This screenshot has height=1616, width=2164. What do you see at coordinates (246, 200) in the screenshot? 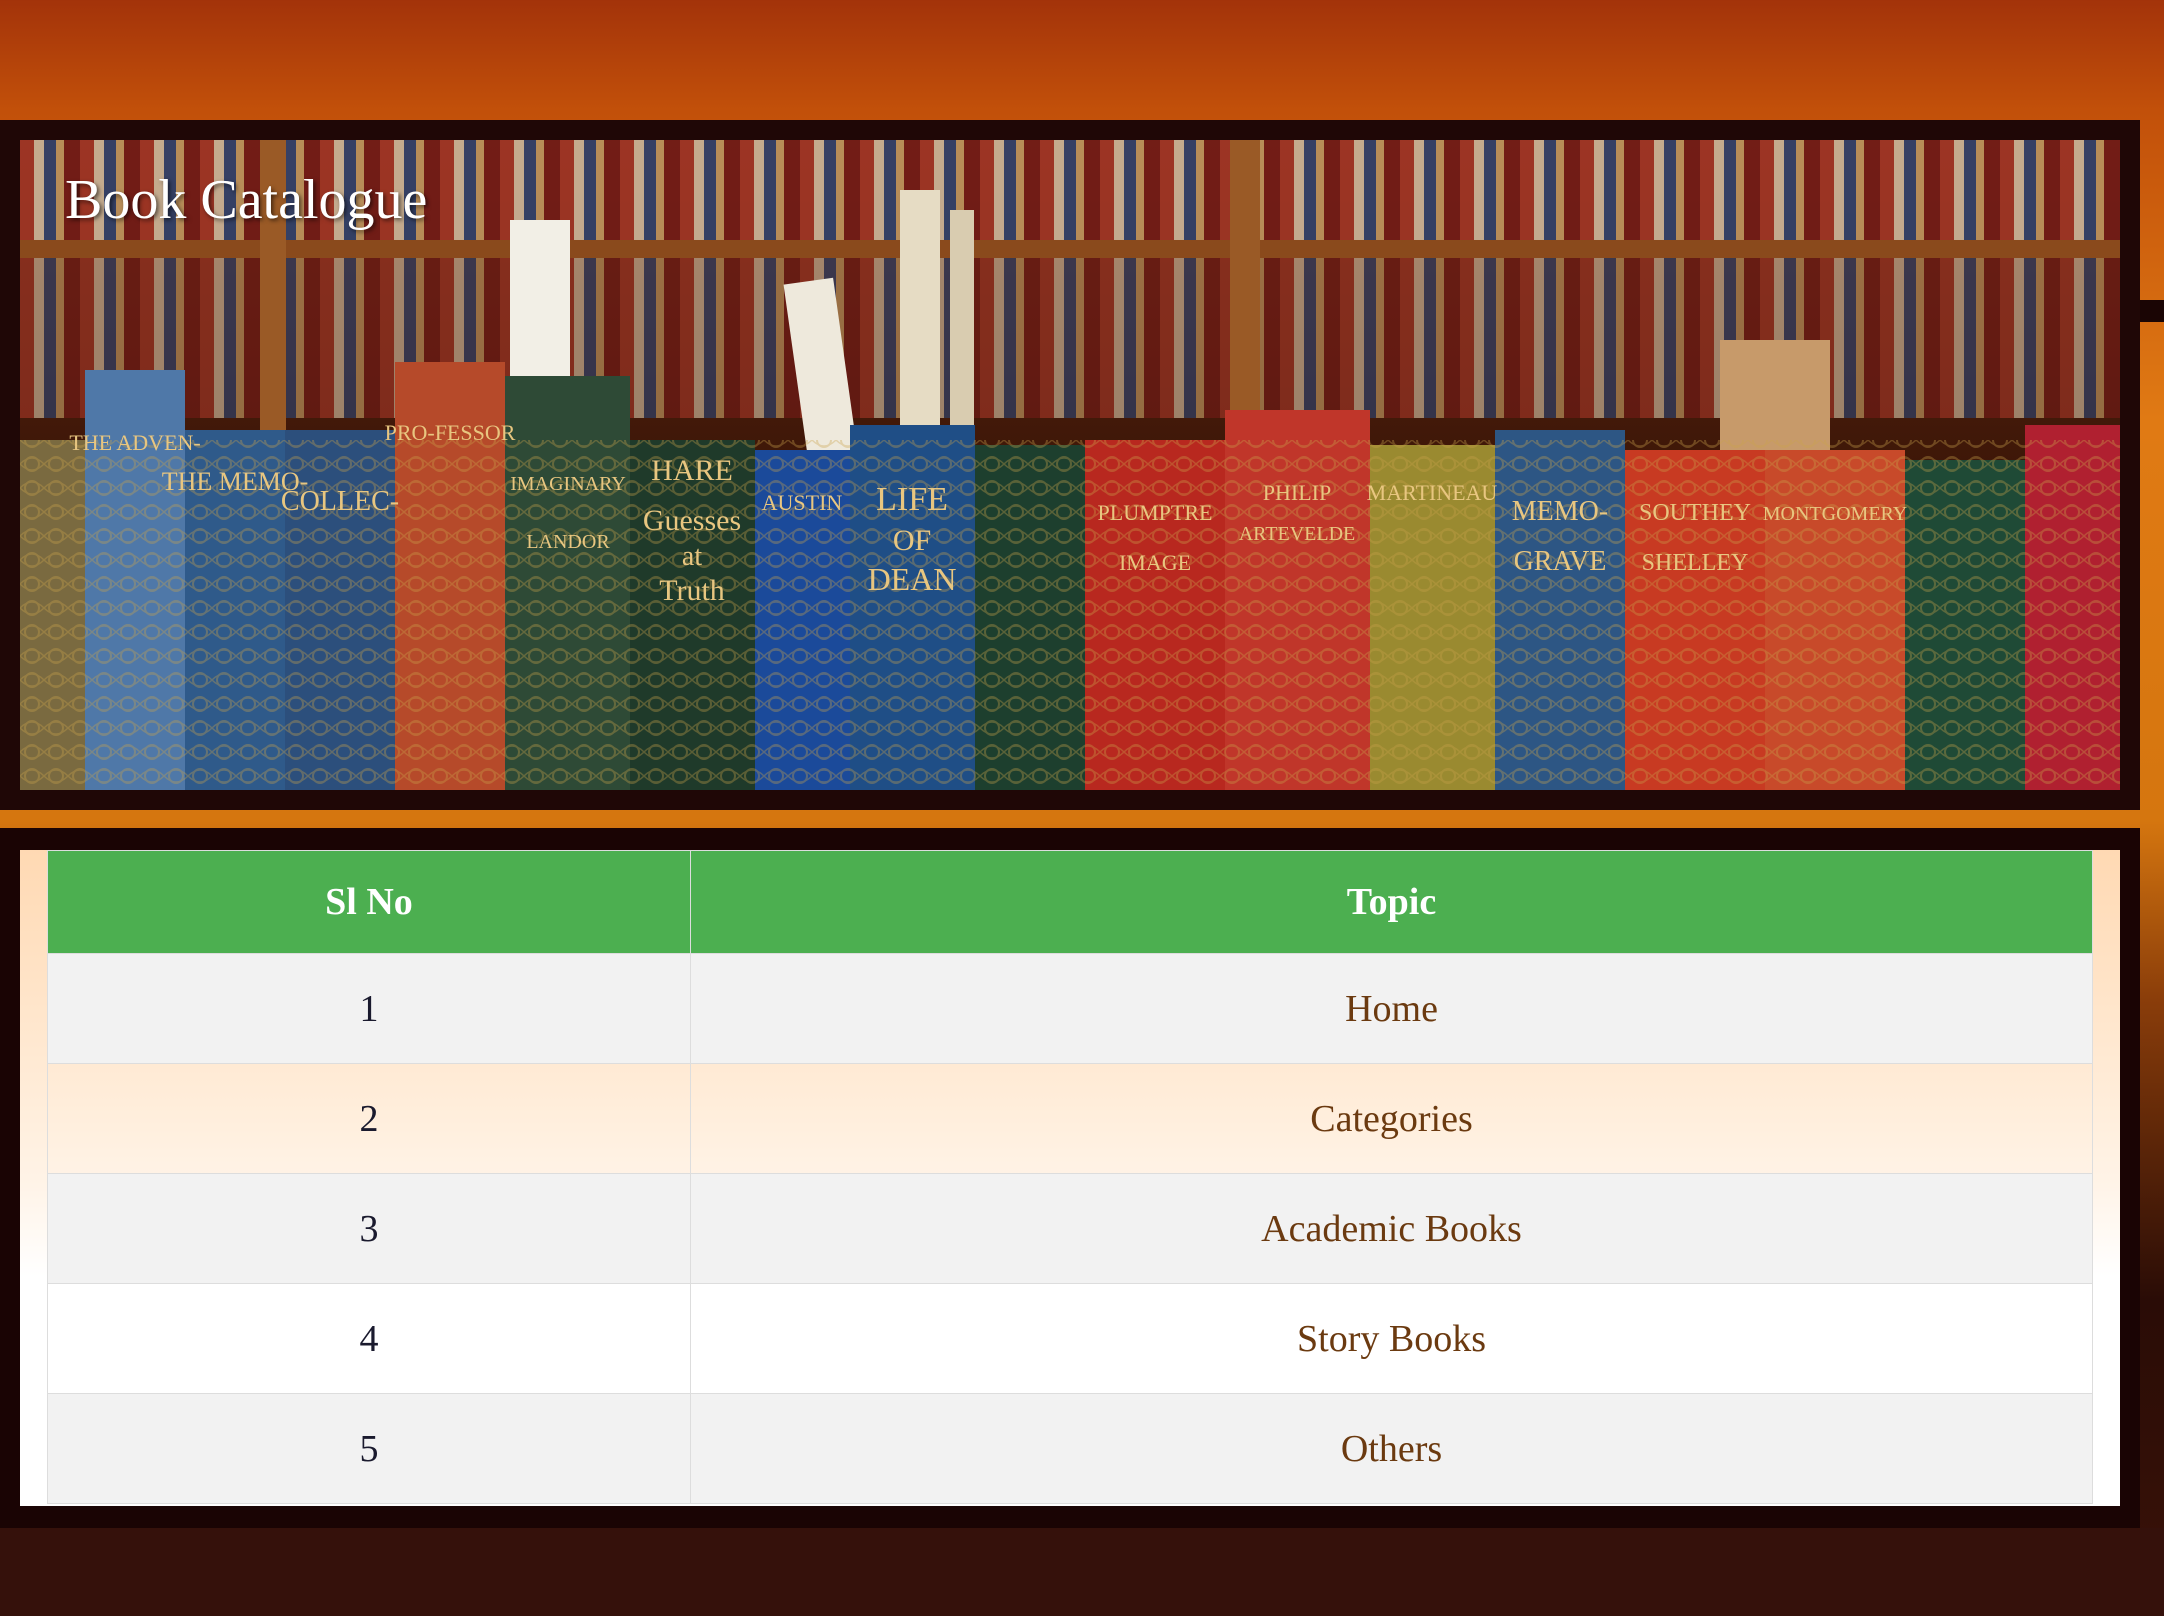
I see `page-title: Book Catalogue` at bounding box center [246, 200].